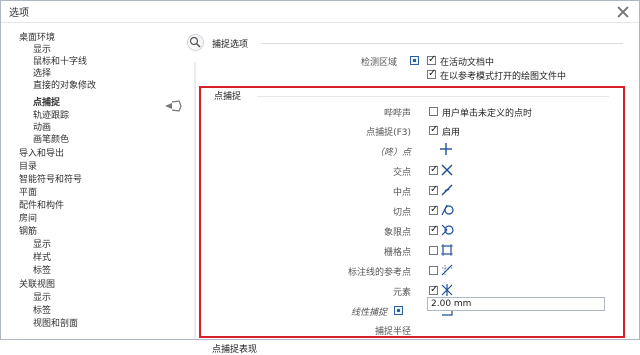 The image size is (640, 355). Describe the element at coordinates (379, 273) in the screenshot. I see `dimension-reference-label: 标注线的参考点` at that location.